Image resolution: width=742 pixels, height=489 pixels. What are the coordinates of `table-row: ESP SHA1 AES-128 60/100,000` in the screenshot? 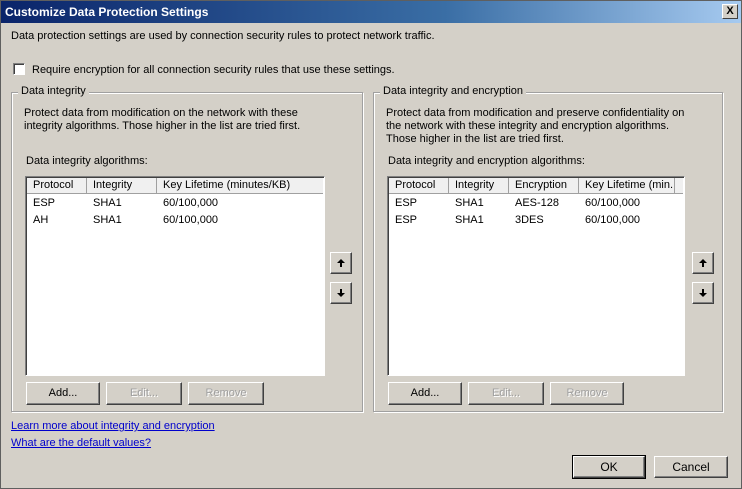 It's located at (536, 203).